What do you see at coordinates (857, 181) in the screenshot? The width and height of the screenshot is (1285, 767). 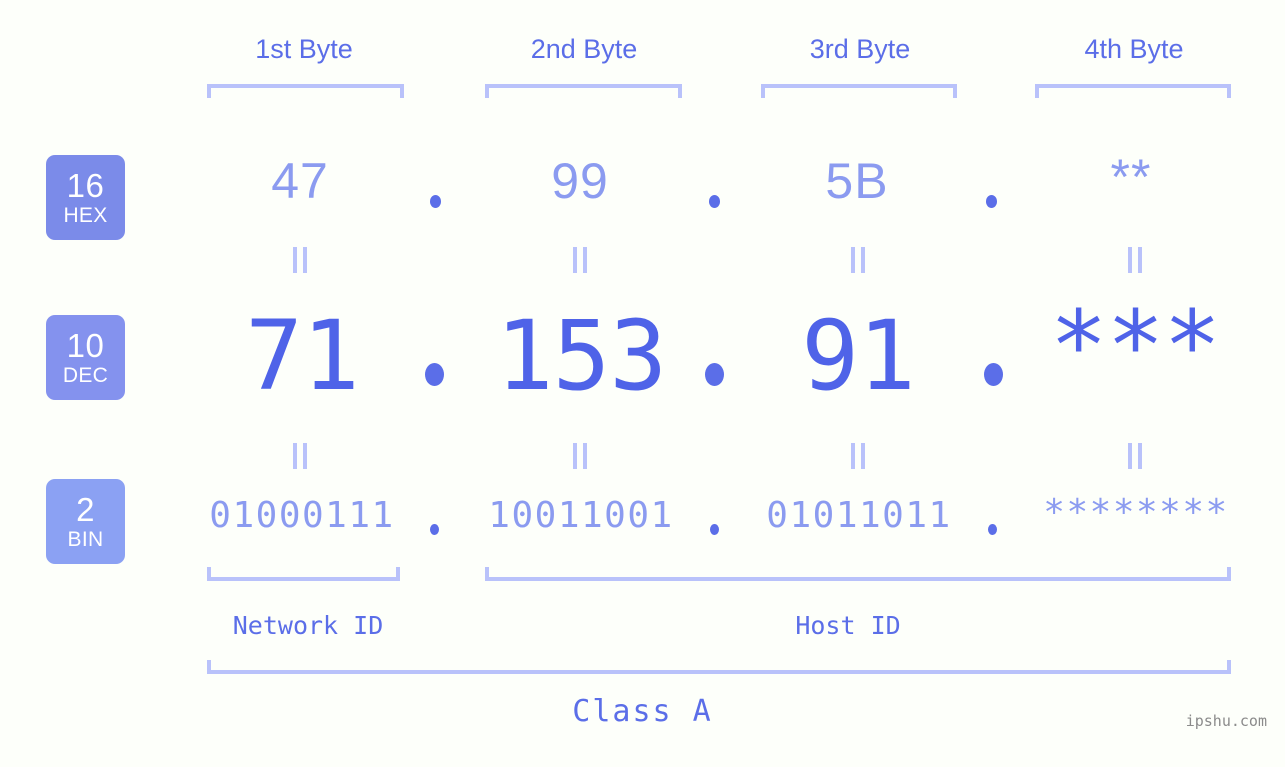 I see `hex-byte-3: 5B` at bounding box center [857, 181].